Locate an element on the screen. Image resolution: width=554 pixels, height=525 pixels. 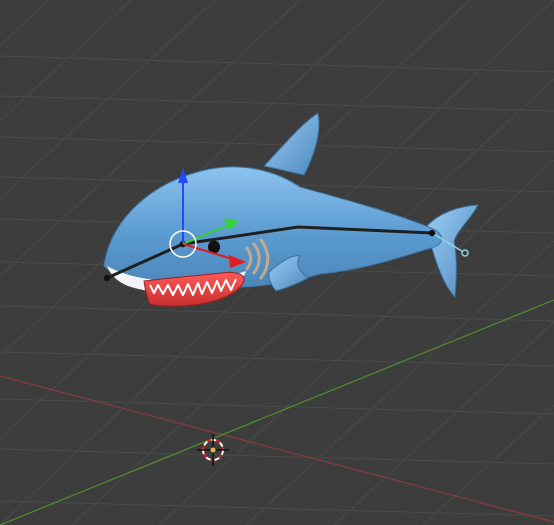
bone-joint-tail is located at coordinates (432, 233).